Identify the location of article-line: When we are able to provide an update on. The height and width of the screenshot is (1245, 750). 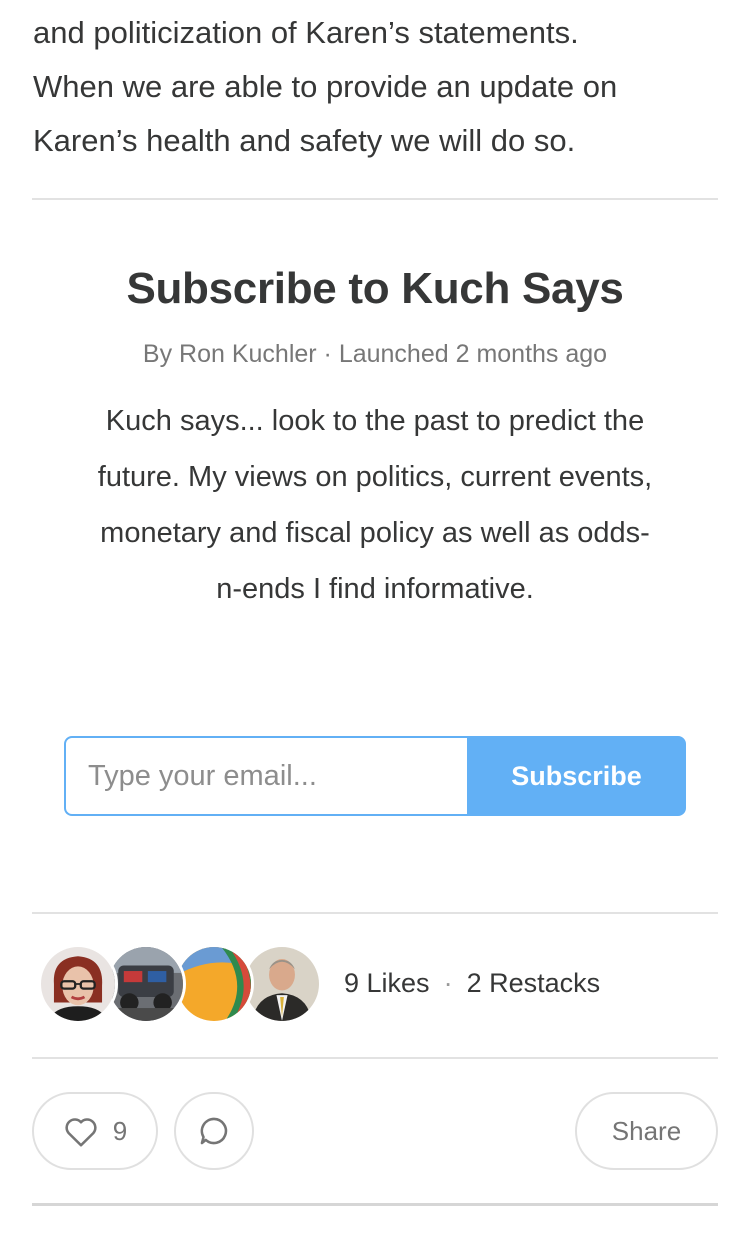
(325, 86).